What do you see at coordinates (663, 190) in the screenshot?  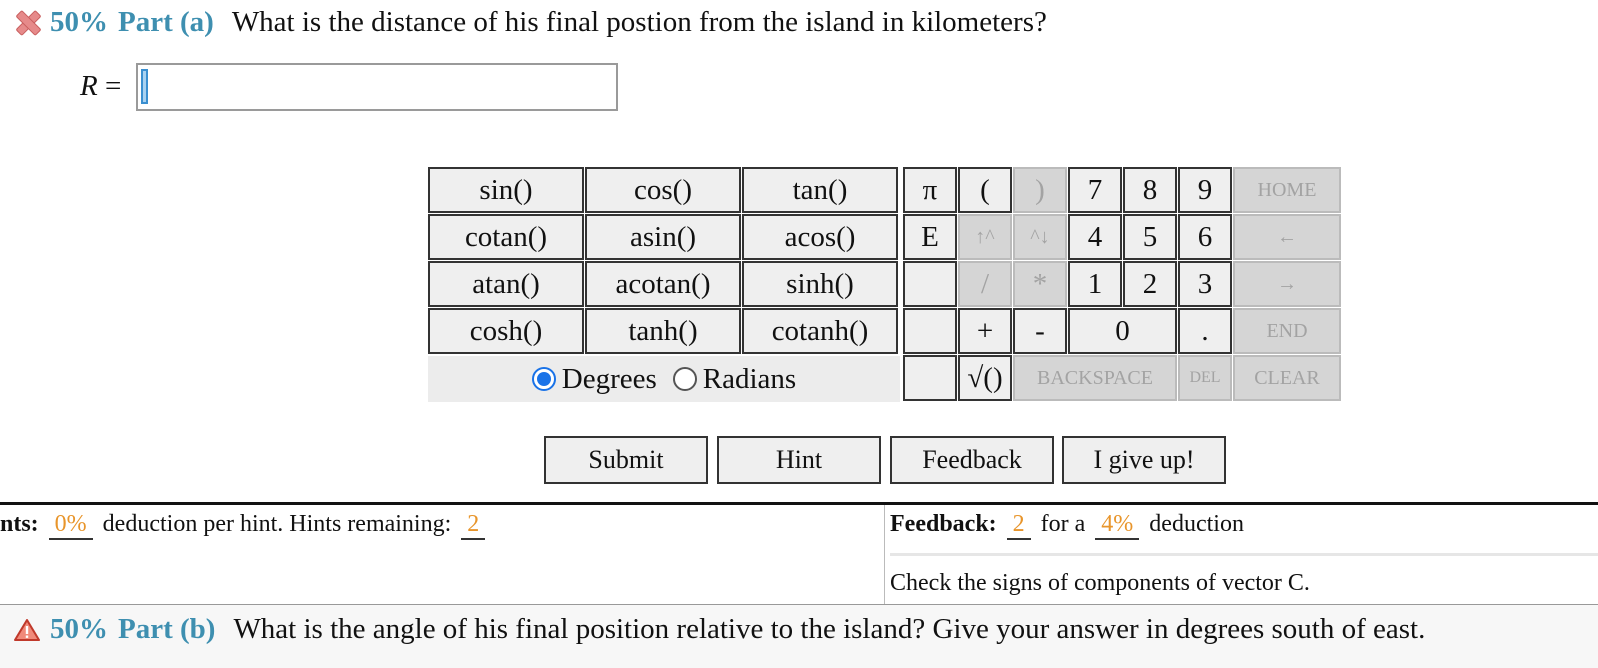 I see `key-cos: cos()` at bounding box center [663, 190].